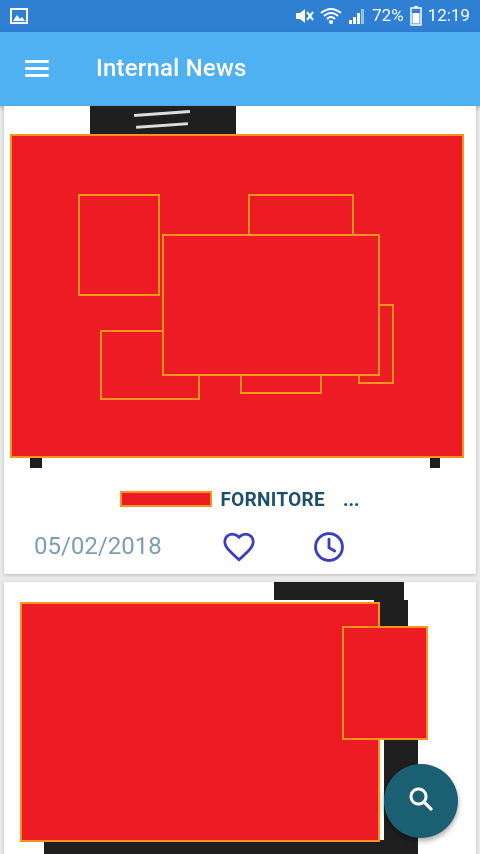  Describe the element at coordinates (331, 16) in the screenshot. I see `wifi-icon` at that location.